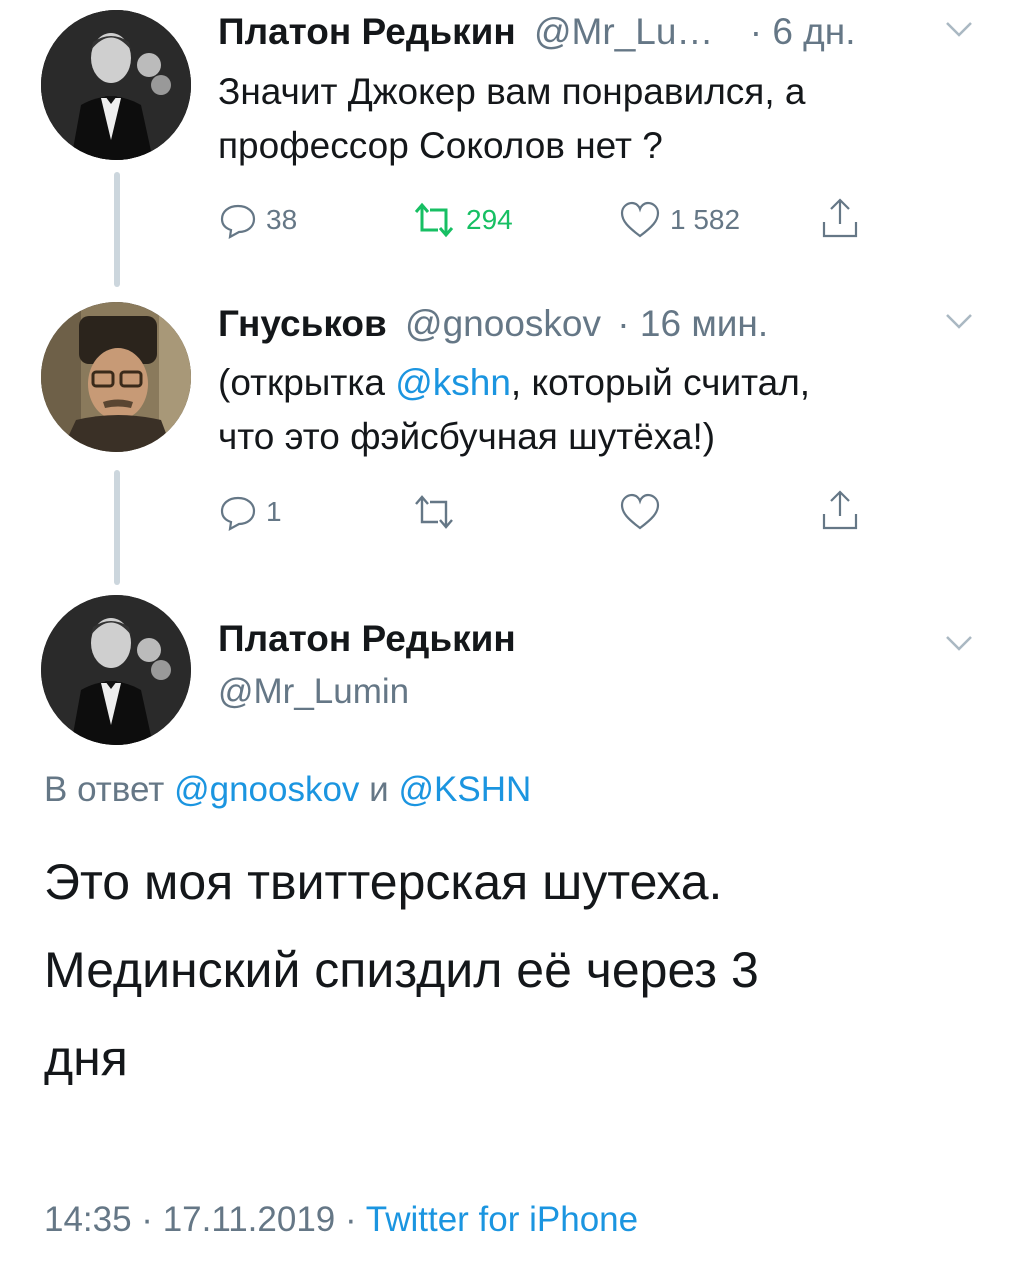  I want to click on author-handle: @gnooskov, so click(503, 323).